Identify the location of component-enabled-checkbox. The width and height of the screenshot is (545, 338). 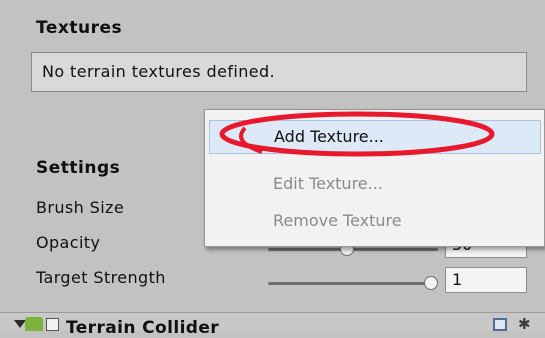
(52, 324).